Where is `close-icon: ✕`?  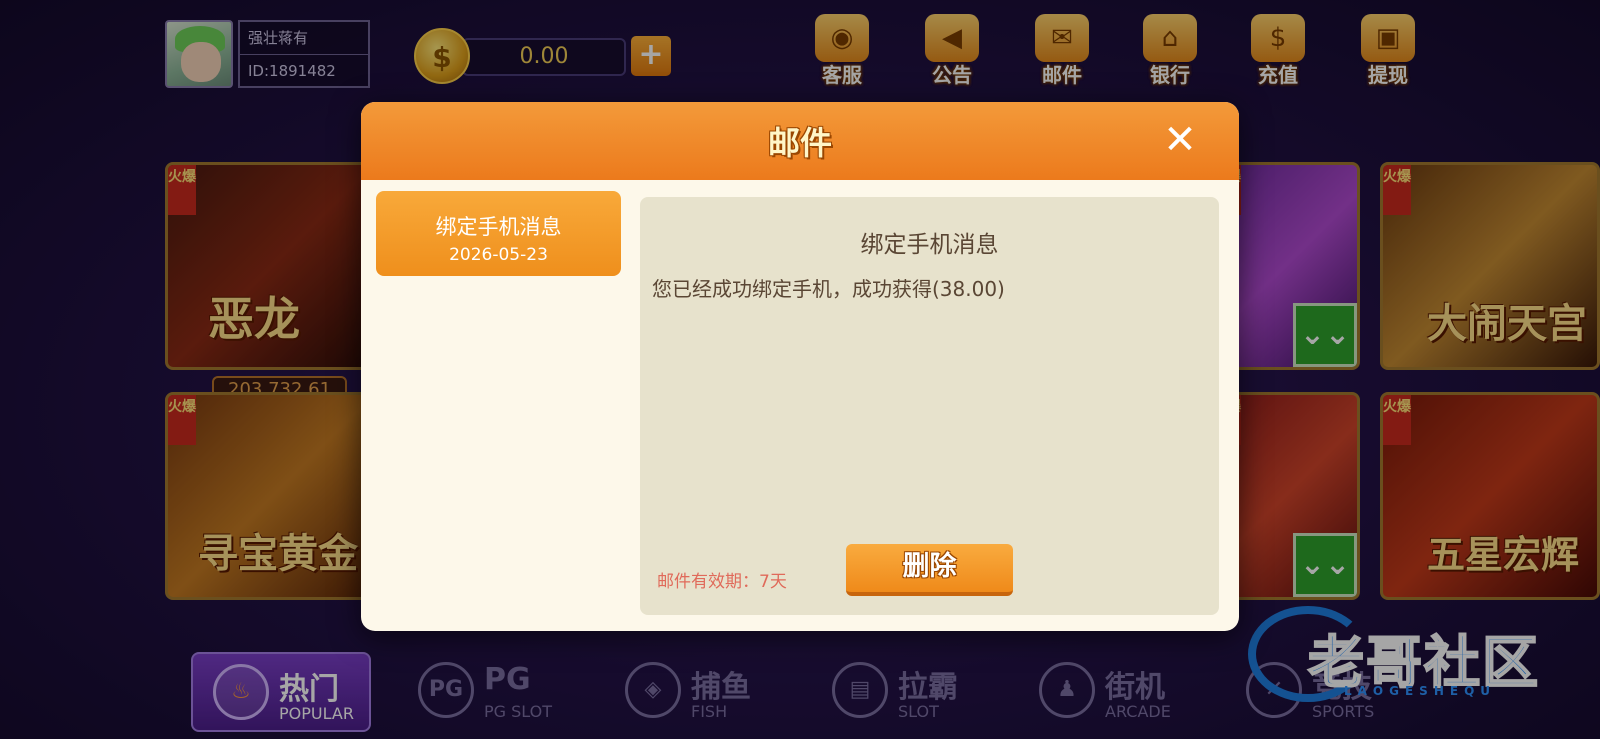 close-icon: ✕ is located at coordinates (1180, 140).